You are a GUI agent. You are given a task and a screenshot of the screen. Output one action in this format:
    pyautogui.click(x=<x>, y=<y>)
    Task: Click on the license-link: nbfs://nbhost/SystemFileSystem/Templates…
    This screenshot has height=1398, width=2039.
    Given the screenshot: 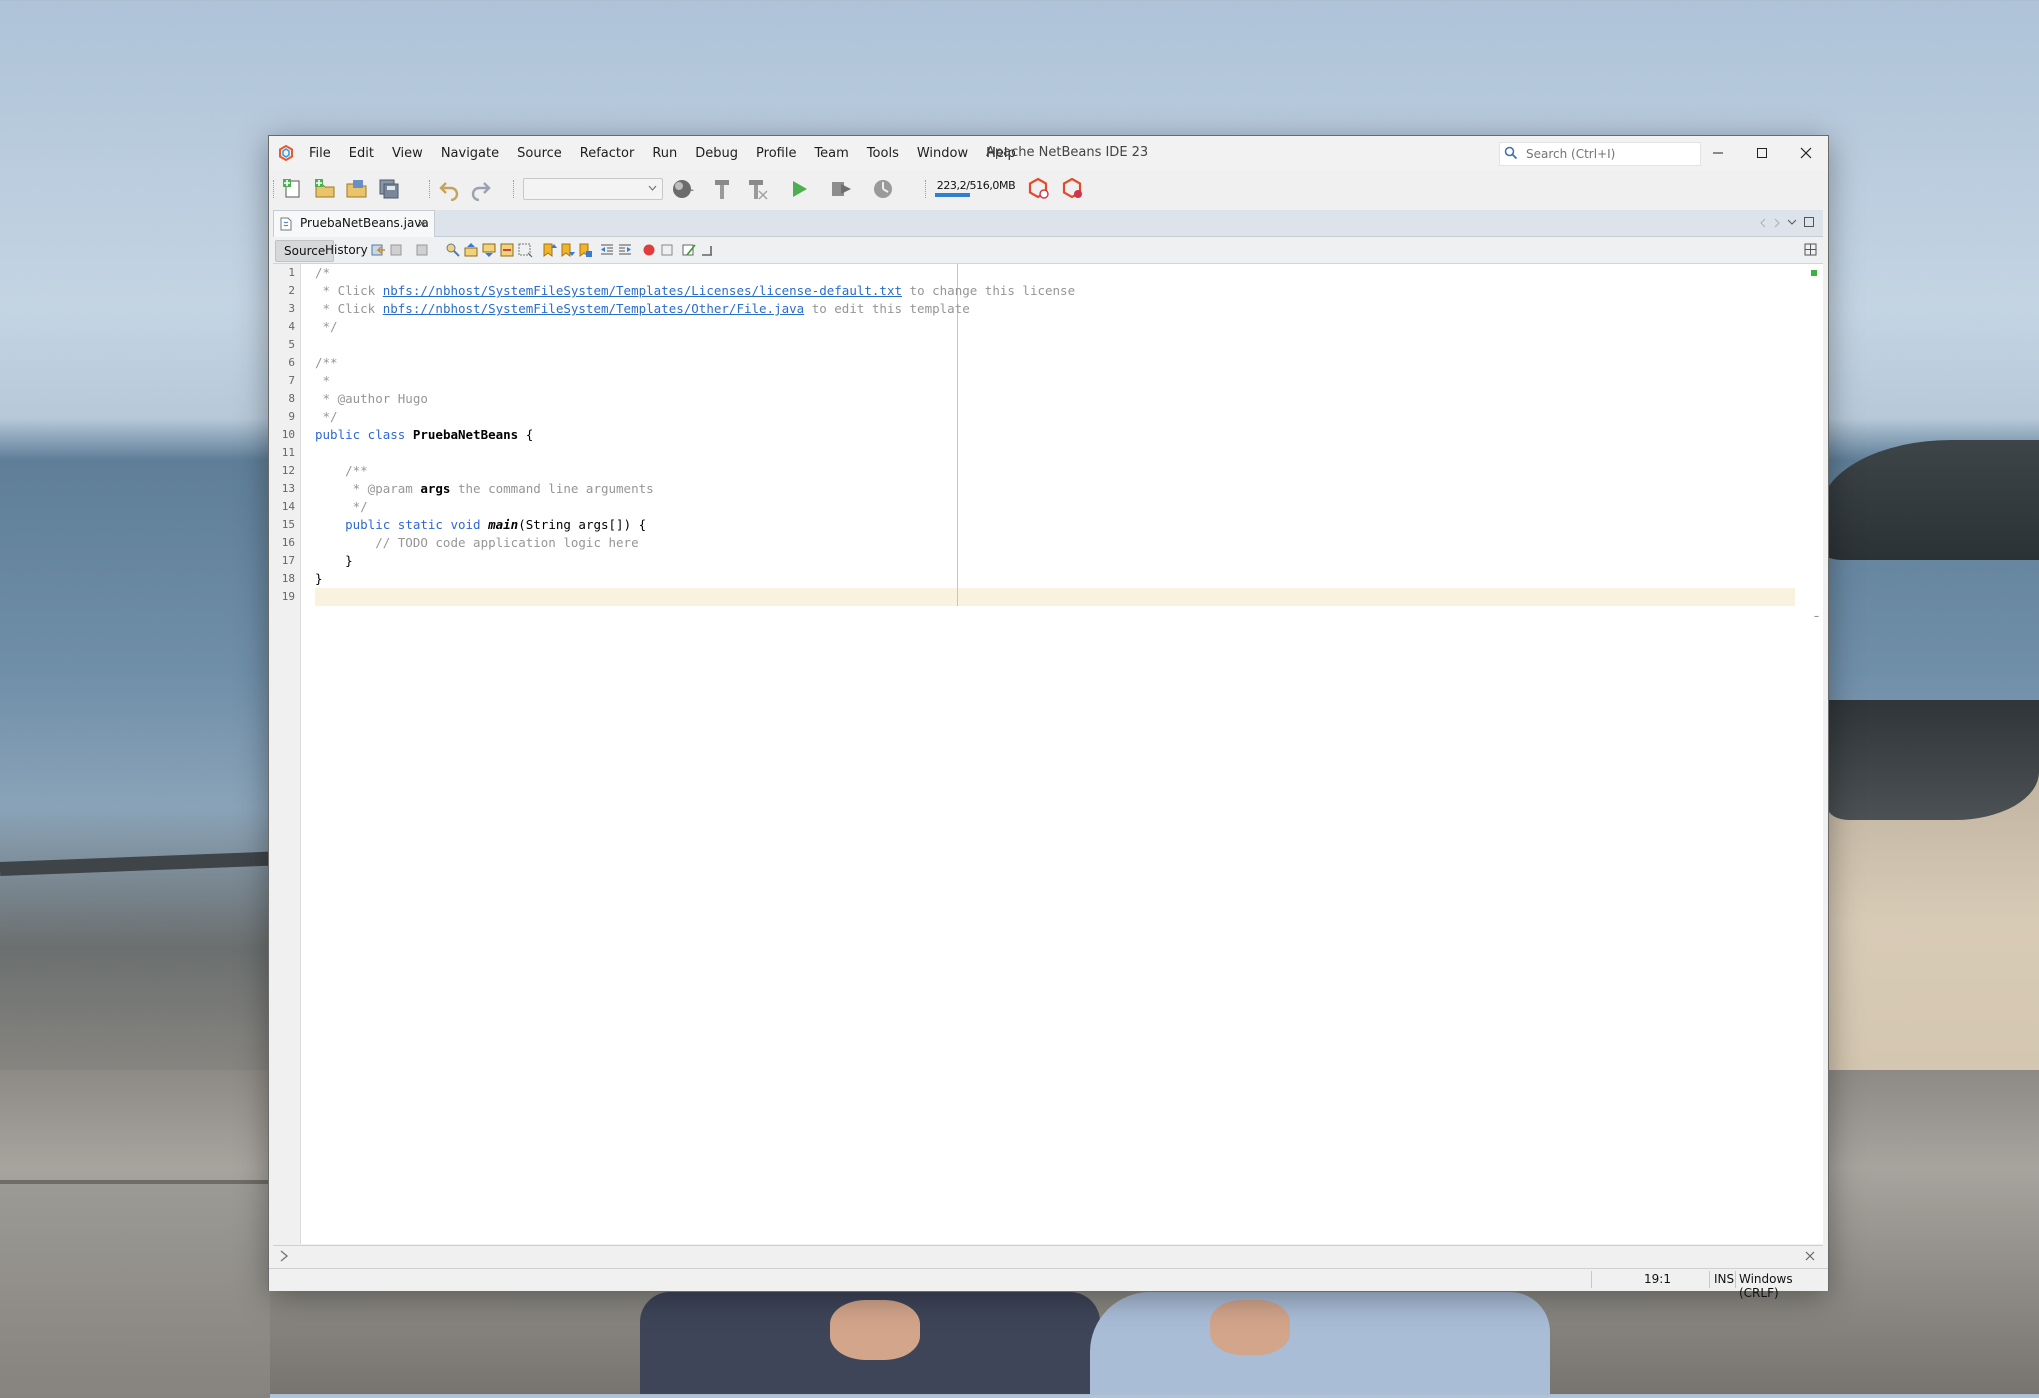 What is the action you would take?
    pyautogui.click(x=642, y=290)
    